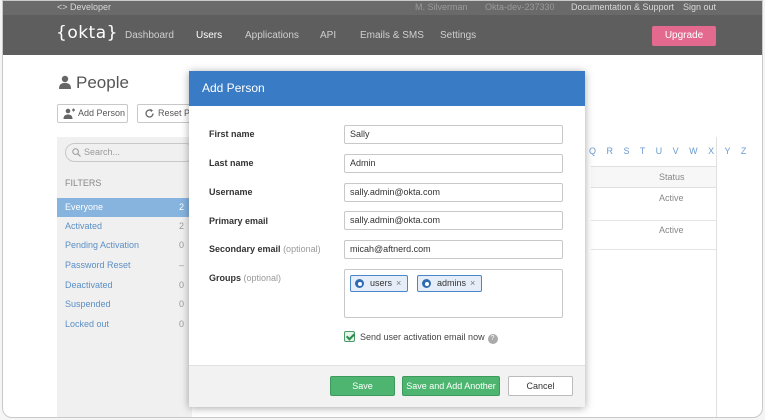 The image size is (765, 420). Describe the element at coordinates (245, 249) in the screenshot. I see `label-text: Secondary email` at that location.